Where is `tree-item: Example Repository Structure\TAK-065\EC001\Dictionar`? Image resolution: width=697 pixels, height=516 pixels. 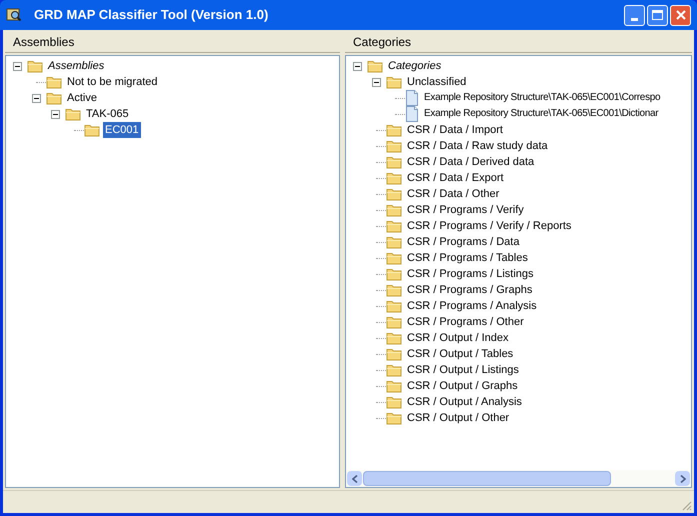 tree-item: Example Repository Structure\TAK-065\EC001\Dictionar is located at coordinates (541, 114).